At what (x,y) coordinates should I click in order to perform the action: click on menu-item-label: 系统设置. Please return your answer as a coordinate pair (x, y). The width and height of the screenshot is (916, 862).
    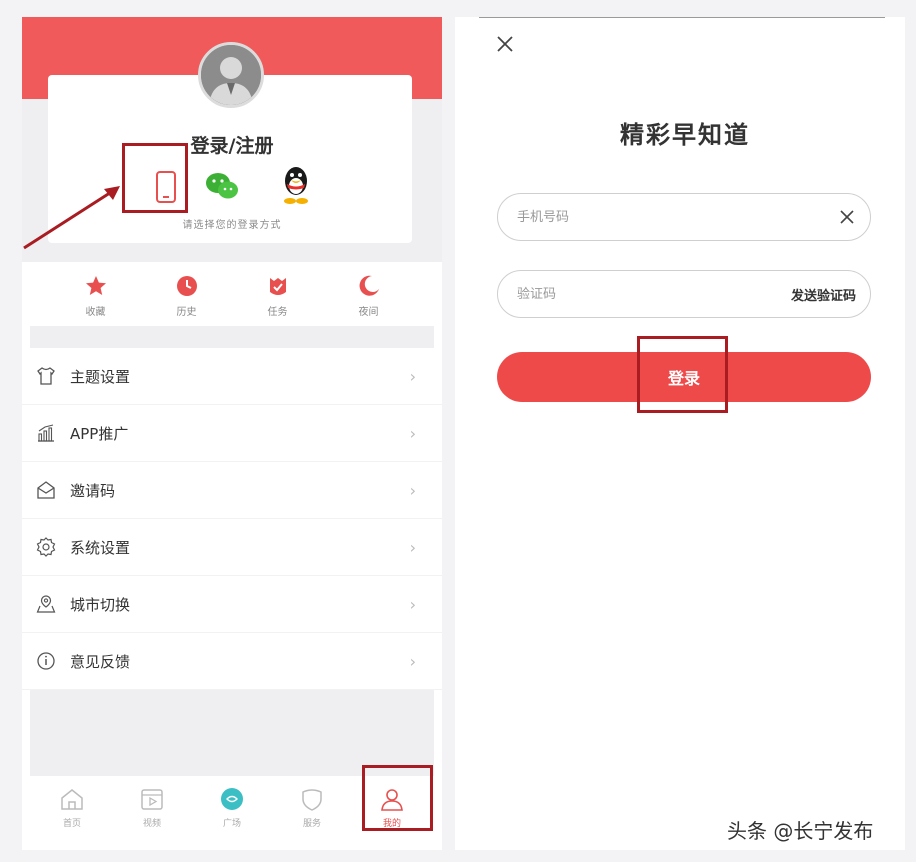
    Looking at the image, I should click on (100, 547).